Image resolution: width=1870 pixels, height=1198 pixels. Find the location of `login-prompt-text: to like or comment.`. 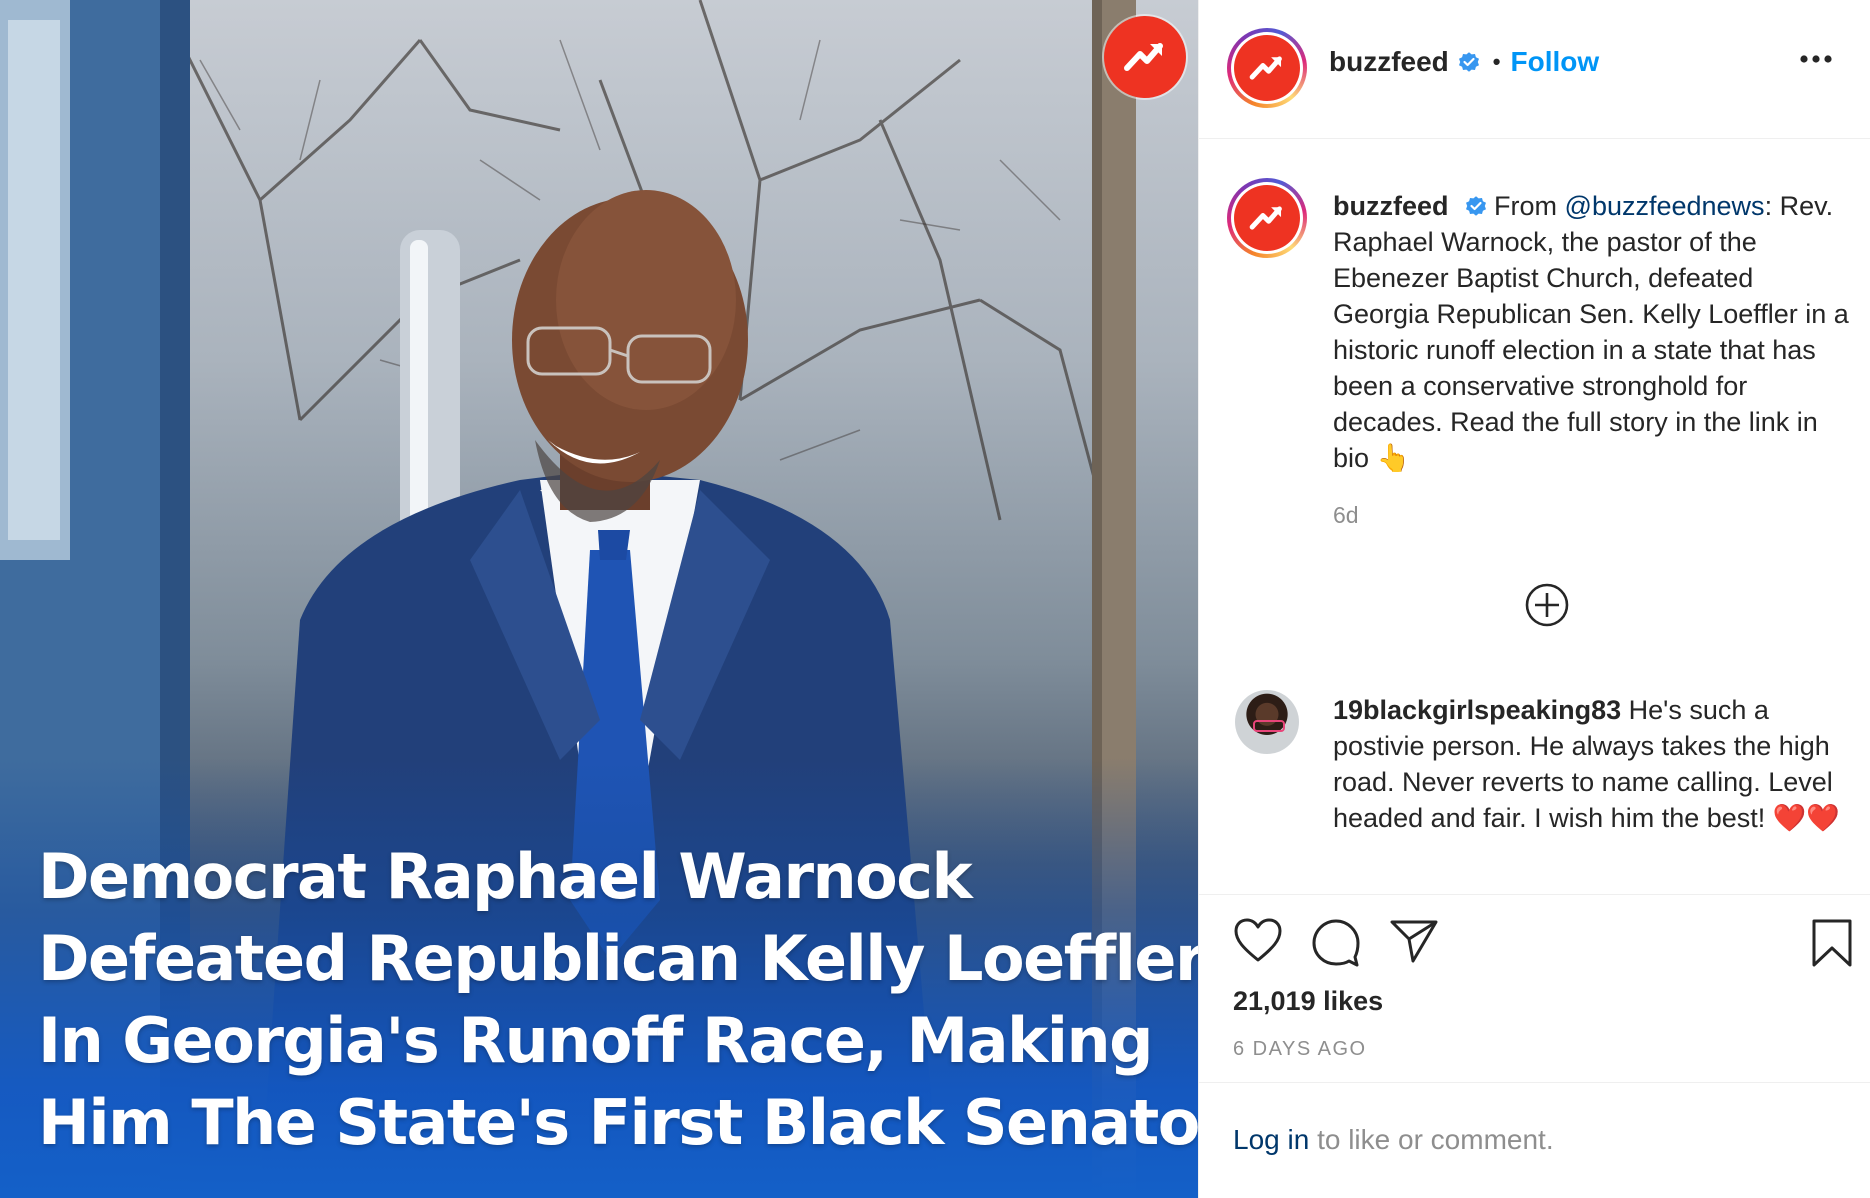

login-prompt-text: to like or comment. is located at coordinates (1431, 1139).